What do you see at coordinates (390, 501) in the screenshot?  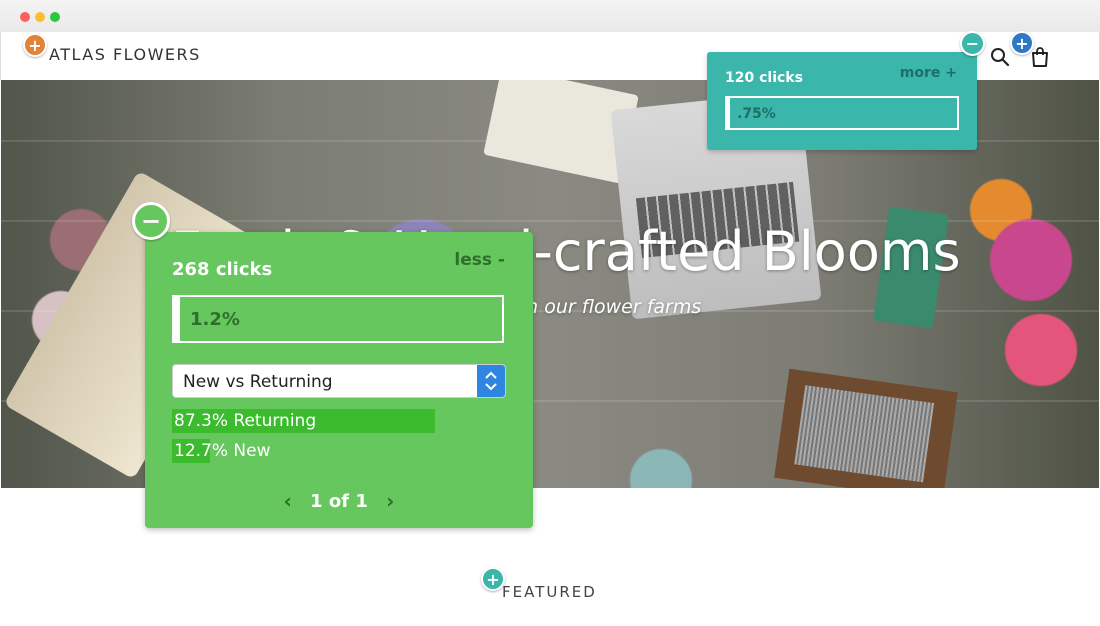 I see `chevron-right-icon: ›` at bounding box center [390, 501].